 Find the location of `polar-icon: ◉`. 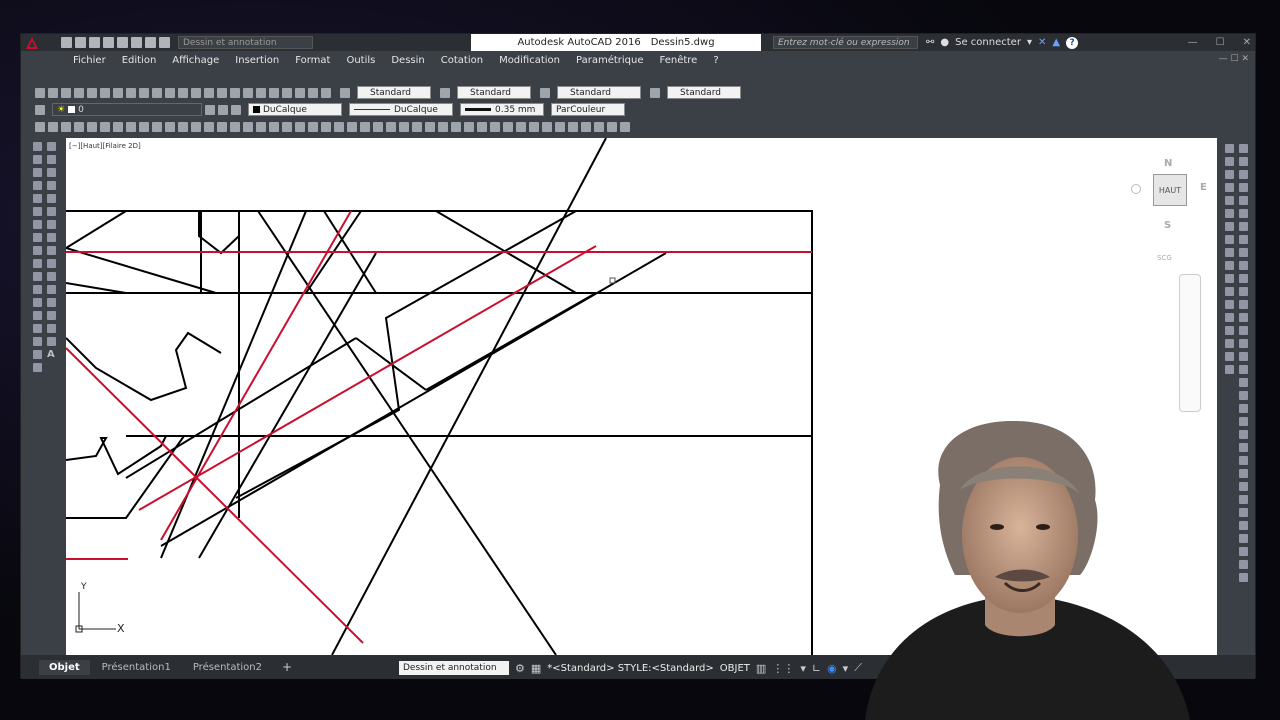

polar-icon: ◉ is located at coordinates (832, 668).